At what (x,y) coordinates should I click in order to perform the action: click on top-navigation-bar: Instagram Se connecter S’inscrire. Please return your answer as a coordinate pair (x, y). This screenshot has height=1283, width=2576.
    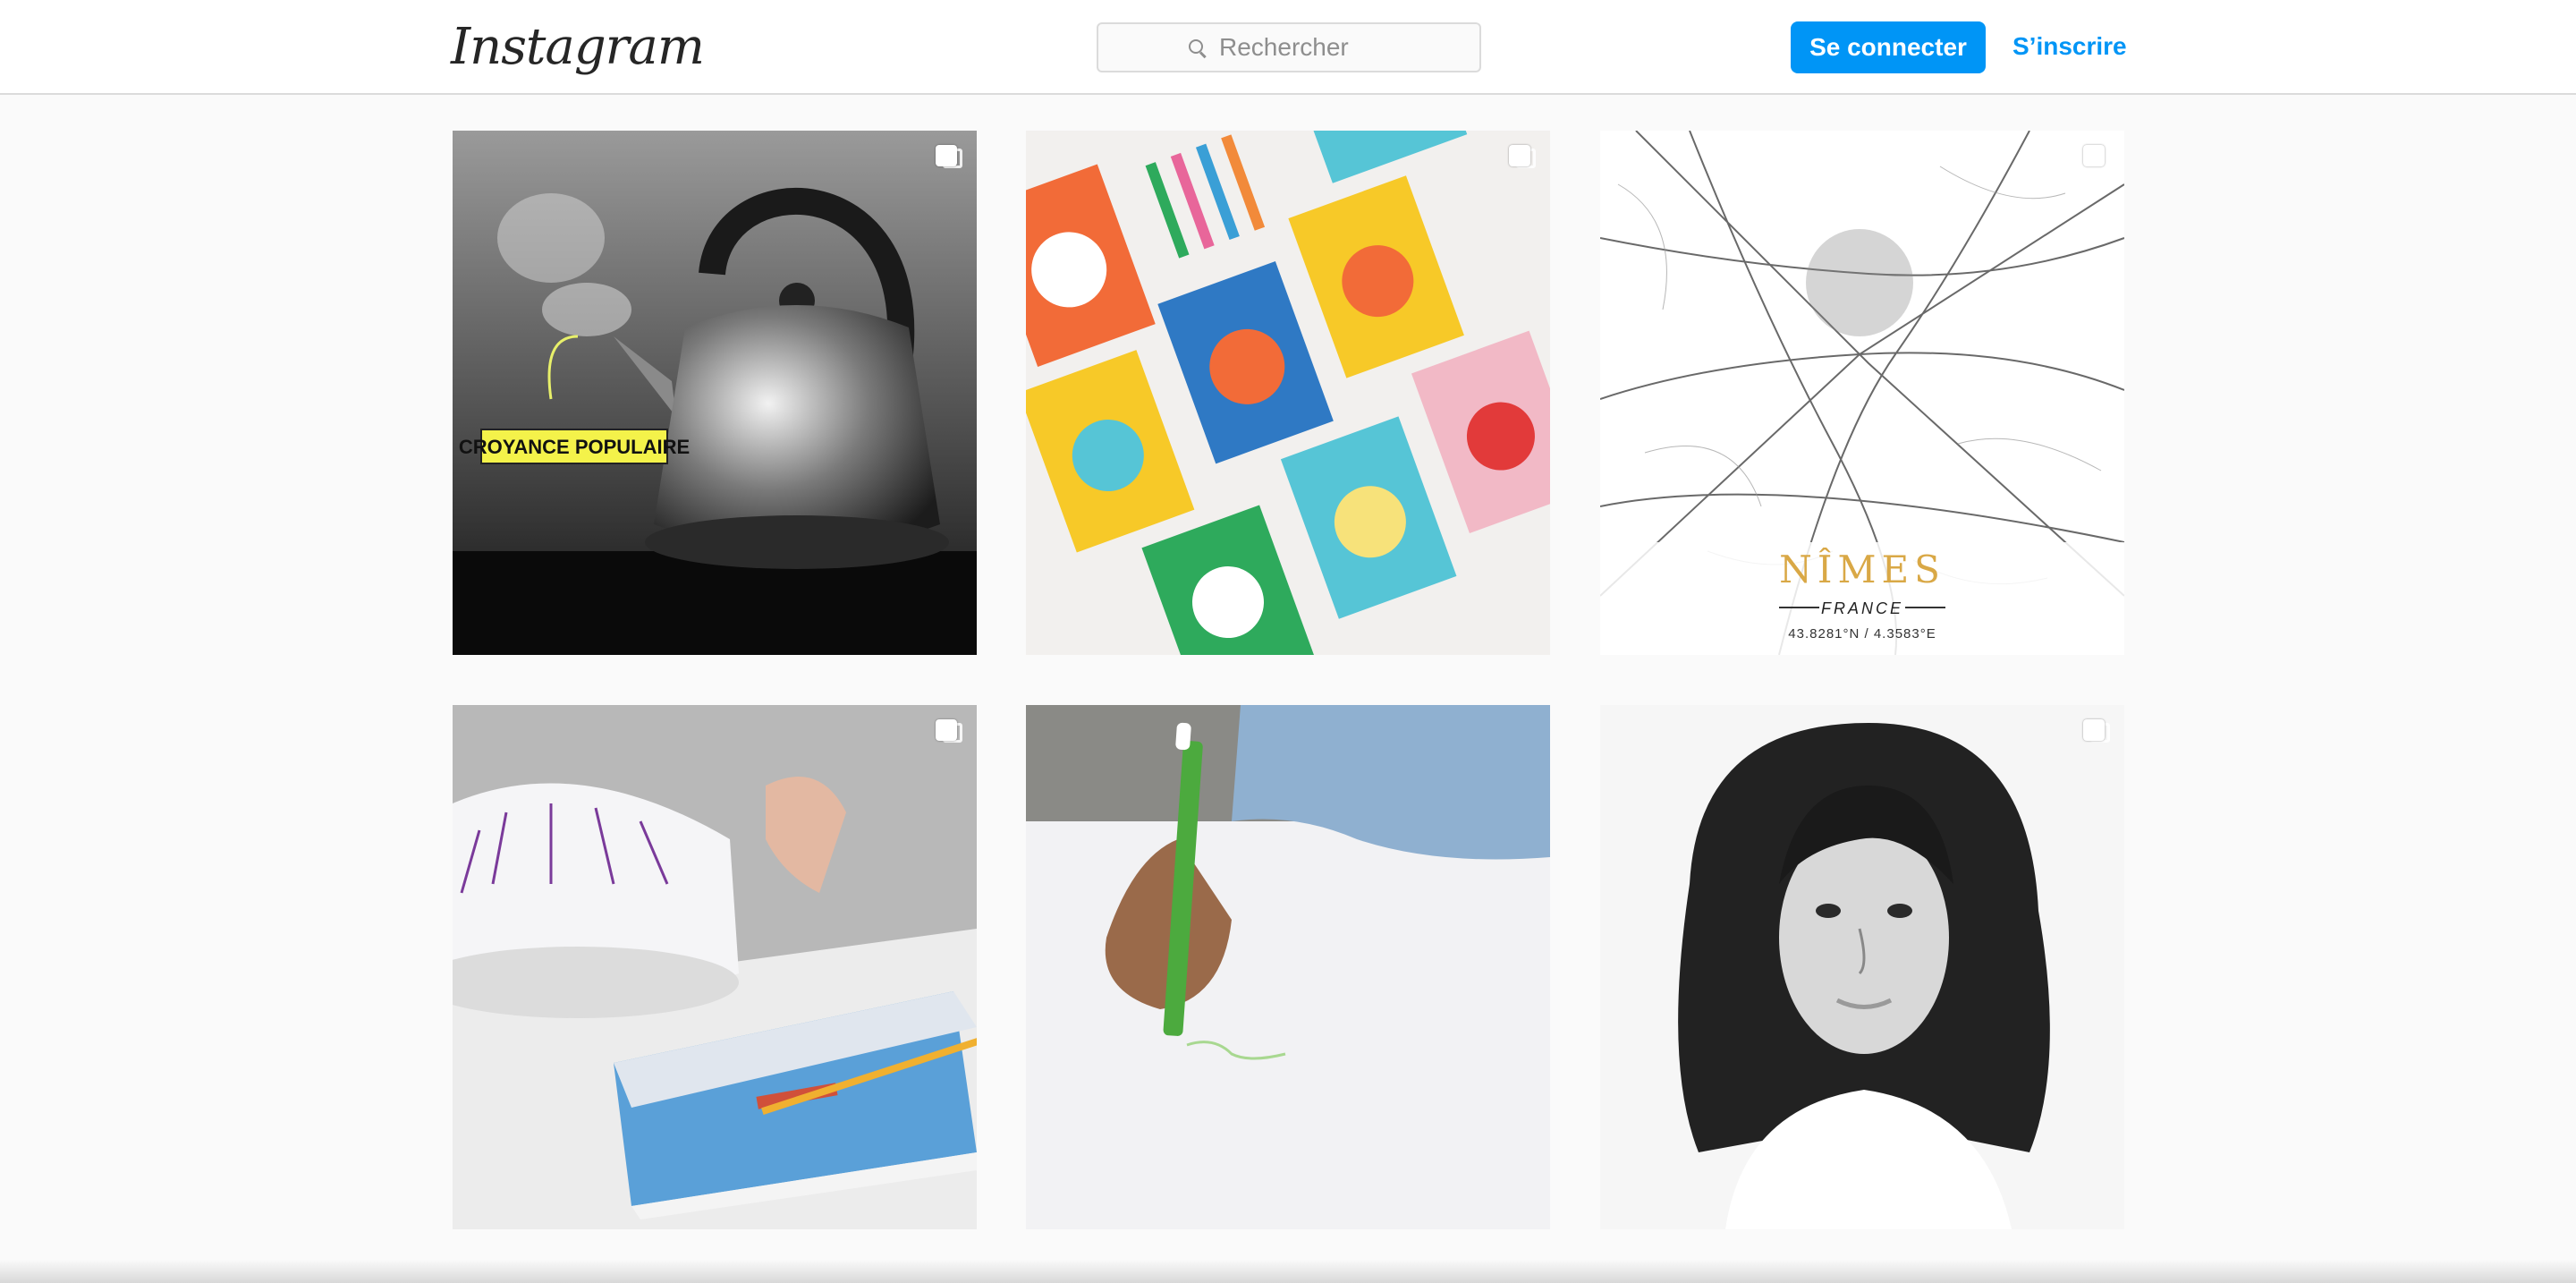
    Looking at the image, I should click on (1288, 47).